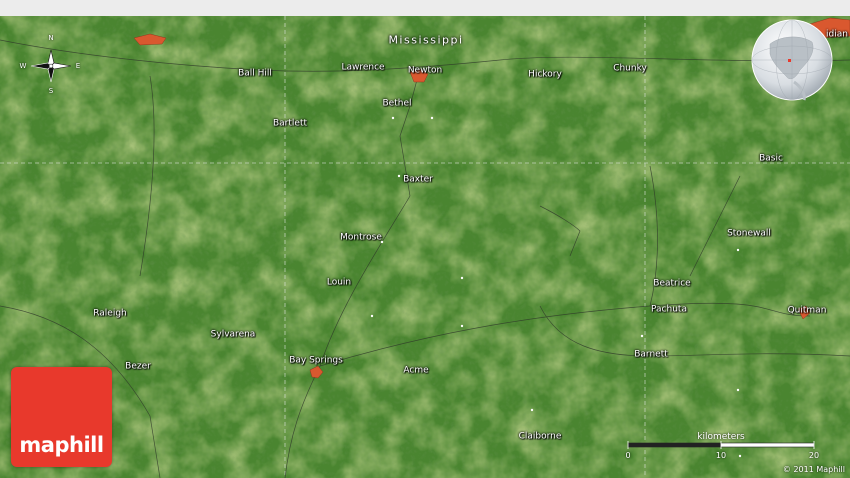 This screenshot has width=850, height=478. Describe the element at coordinates (630, 69) in the screenshot. I see `place-label: Chunky` at that location.